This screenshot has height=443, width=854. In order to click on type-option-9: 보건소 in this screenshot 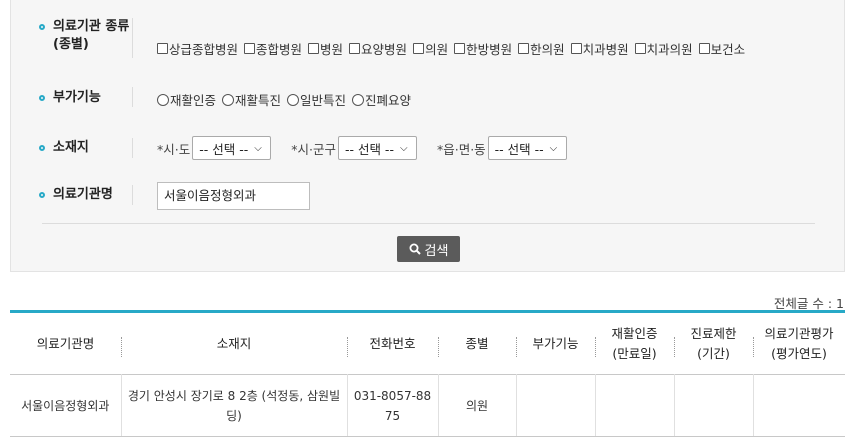, I will do `click(721, 48)`.